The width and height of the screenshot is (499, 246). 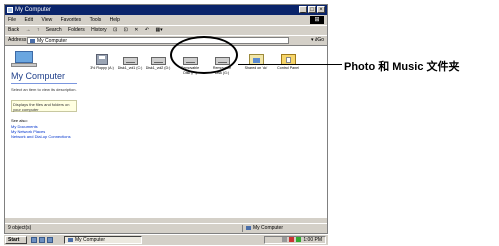 I want to click on browser-icon, so click(x=42, y=240).